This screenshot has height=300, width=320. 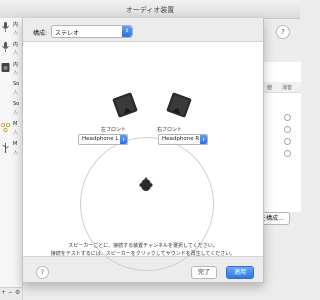 I want to click on speaker-icon, so click(x=5, y=67).